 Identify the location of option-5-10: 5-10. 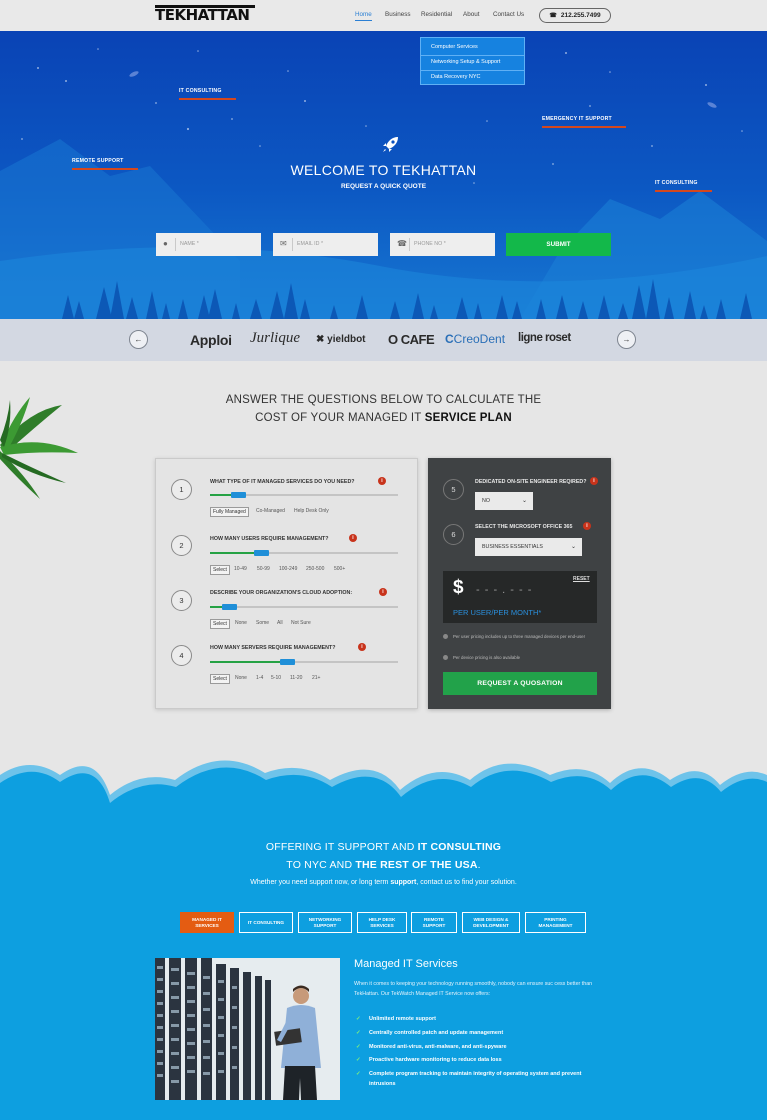
(276, 678).